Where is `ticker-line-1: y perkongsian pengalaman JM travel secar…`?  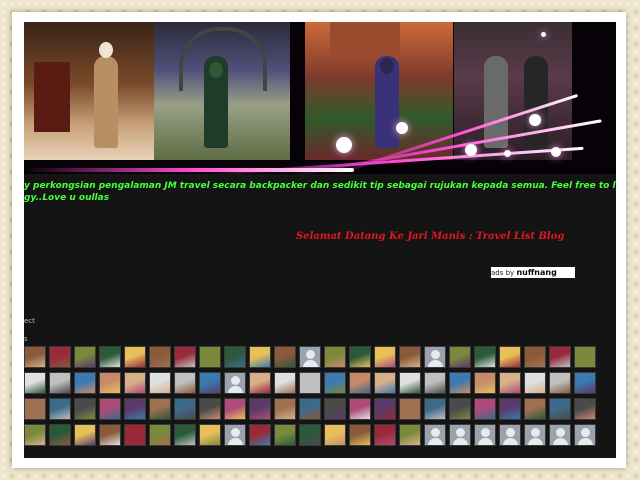
ticker-line-1: y perkongsian pengalaman JM travel secar… is located at coordinates (320, 186).